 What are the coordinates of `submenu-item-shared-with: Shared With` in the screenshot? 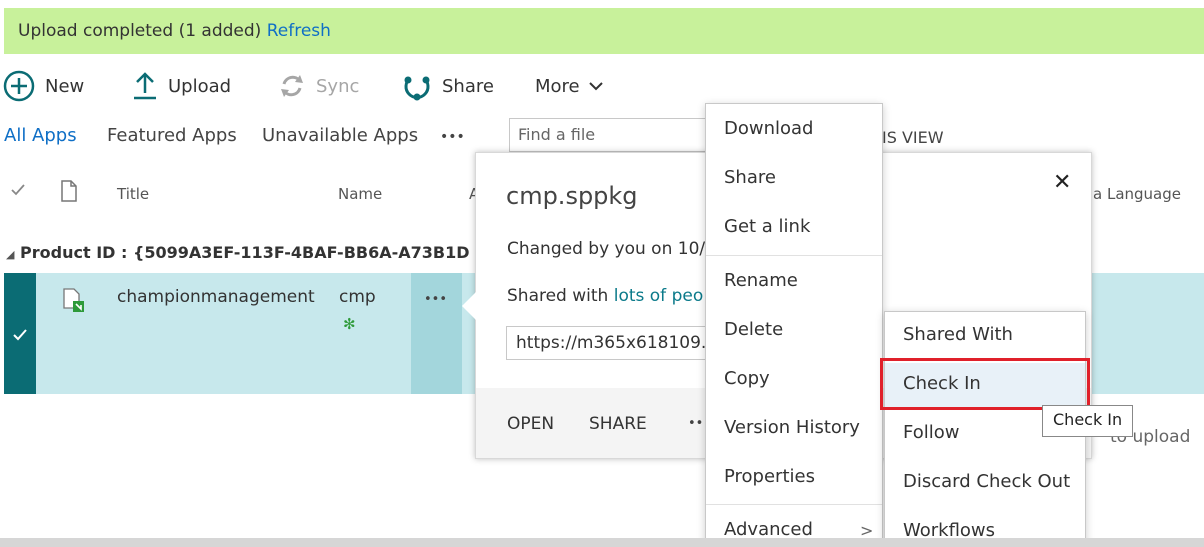 It's located at (958, 334).